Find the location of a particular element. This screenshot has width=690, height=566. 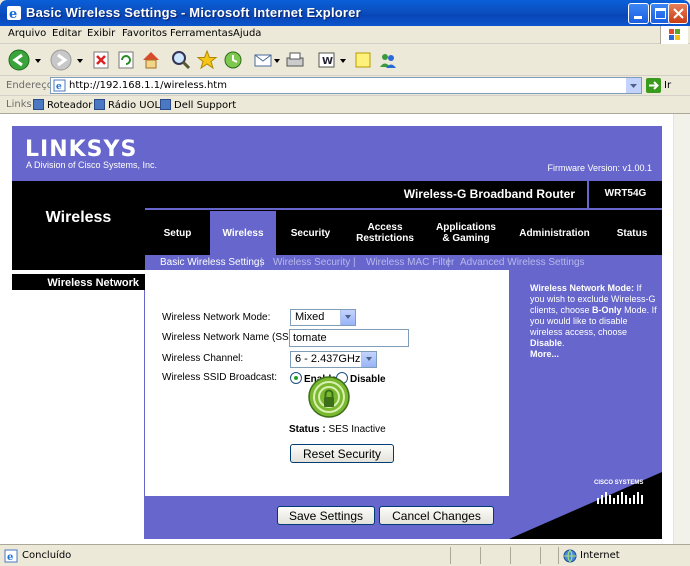

tab-access-restrictions: Access Restrictions is located at coordinates (385, 233).